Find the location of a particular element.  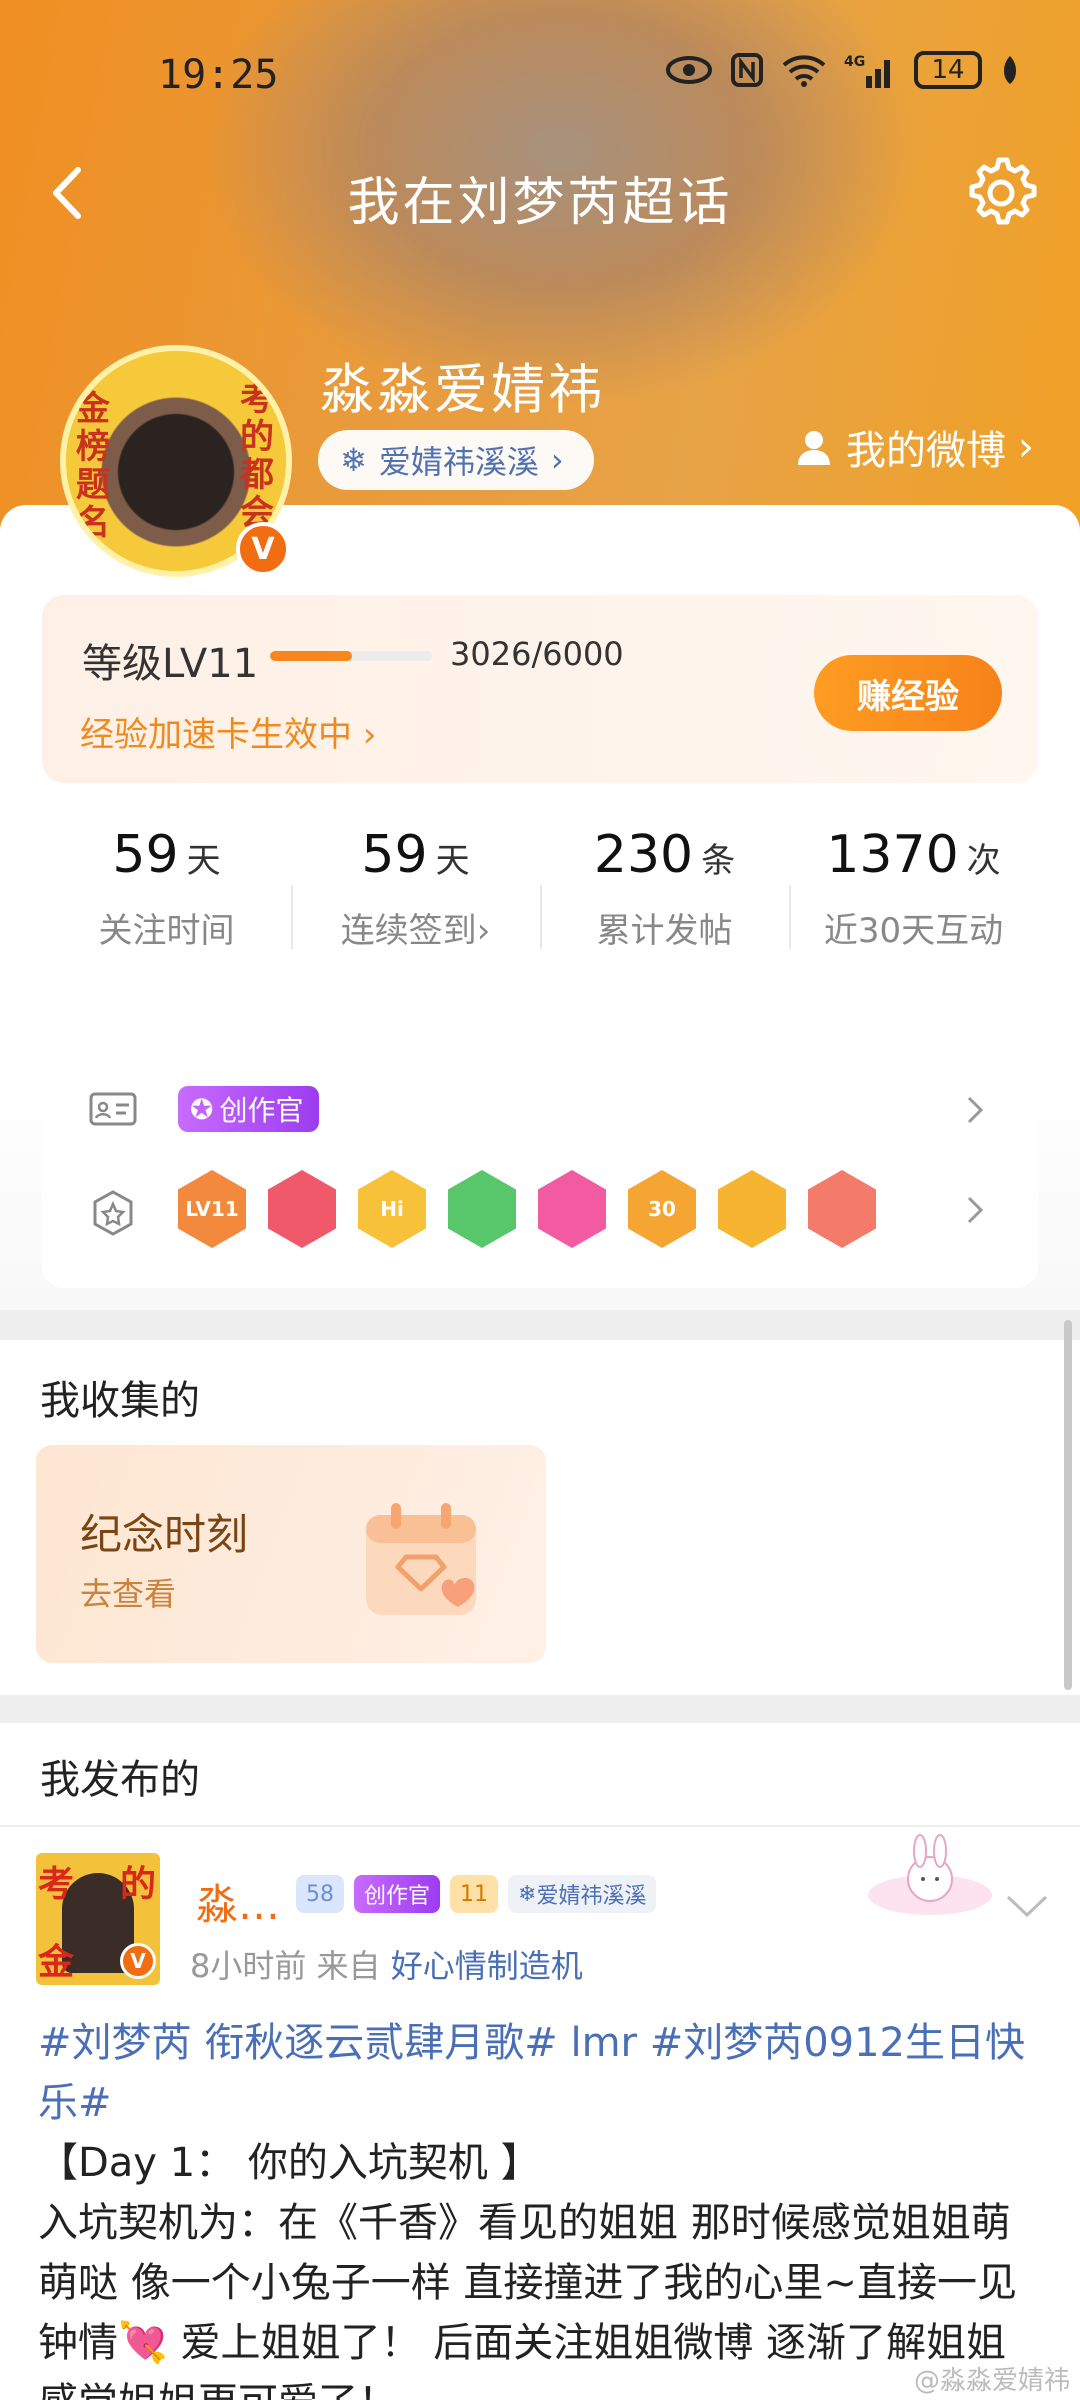

stat-label: 连续签到› is located at coordinates (415, 927).